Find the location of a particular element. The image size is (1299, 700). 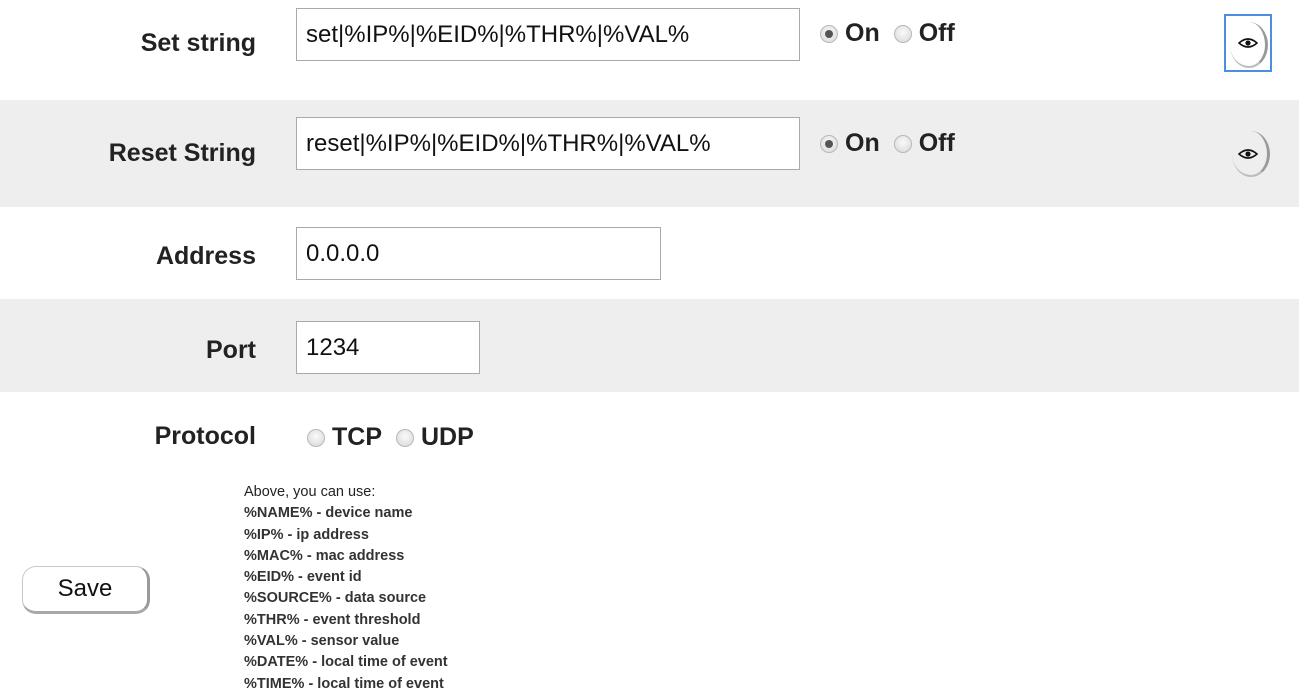

set-string-preview-button is located at coordinates (1248, 43).